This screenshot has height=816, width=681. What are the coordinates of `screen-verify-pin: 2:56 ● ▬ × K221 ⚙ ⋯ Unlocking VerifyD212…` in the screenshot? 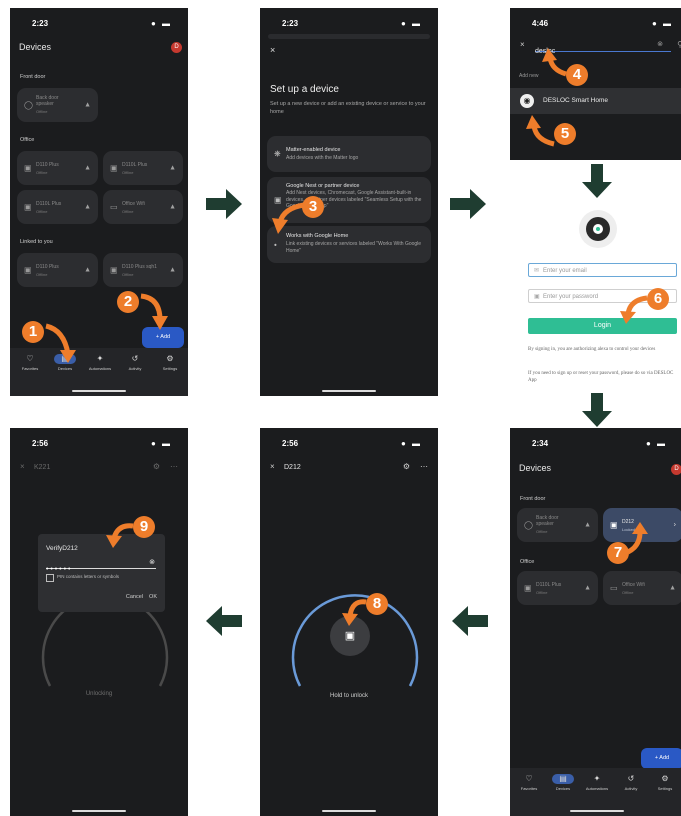 It's located at (99, 622).